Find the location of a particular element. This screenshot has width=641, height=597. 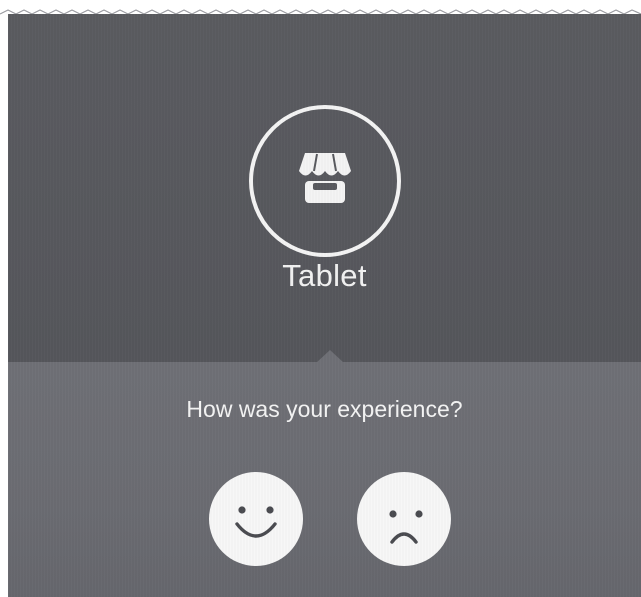

happy-face-button is located at coordinates (256, 519).